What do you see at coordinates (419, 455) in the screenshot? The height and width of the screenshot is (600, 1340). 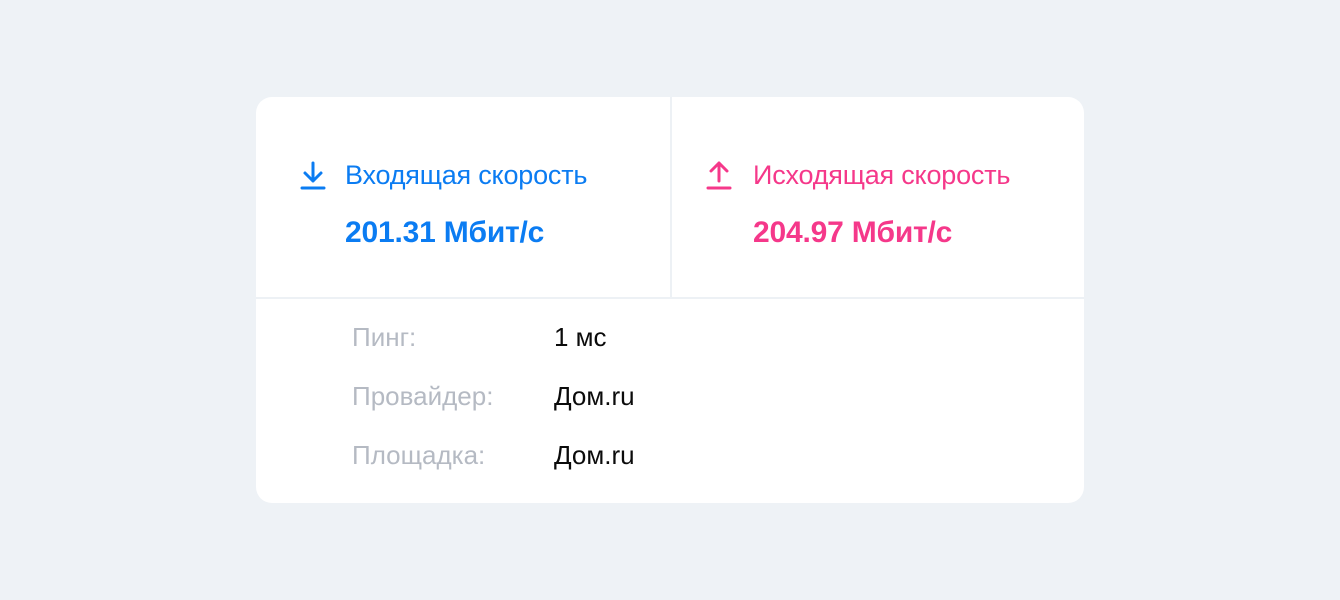 I see `server-label: Площадка:` at bounding box center [419, 455].